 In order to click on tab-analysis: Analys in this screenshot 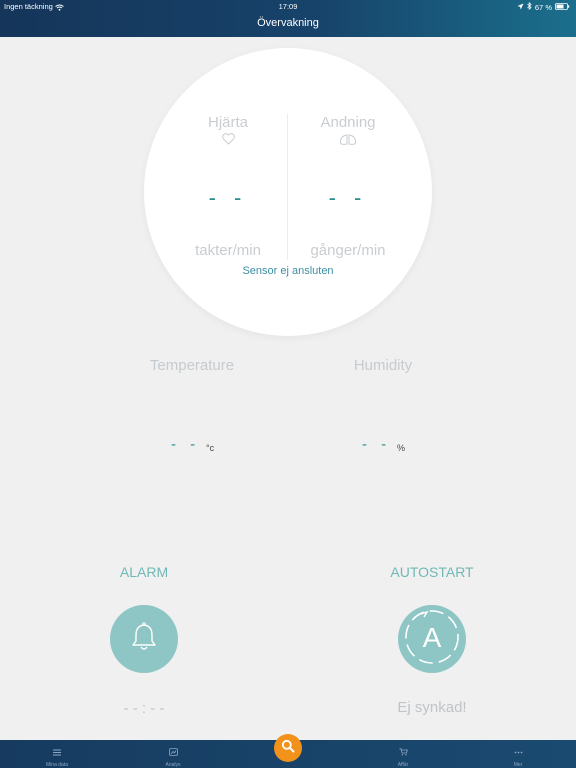, I will do `click(173, 755)`.